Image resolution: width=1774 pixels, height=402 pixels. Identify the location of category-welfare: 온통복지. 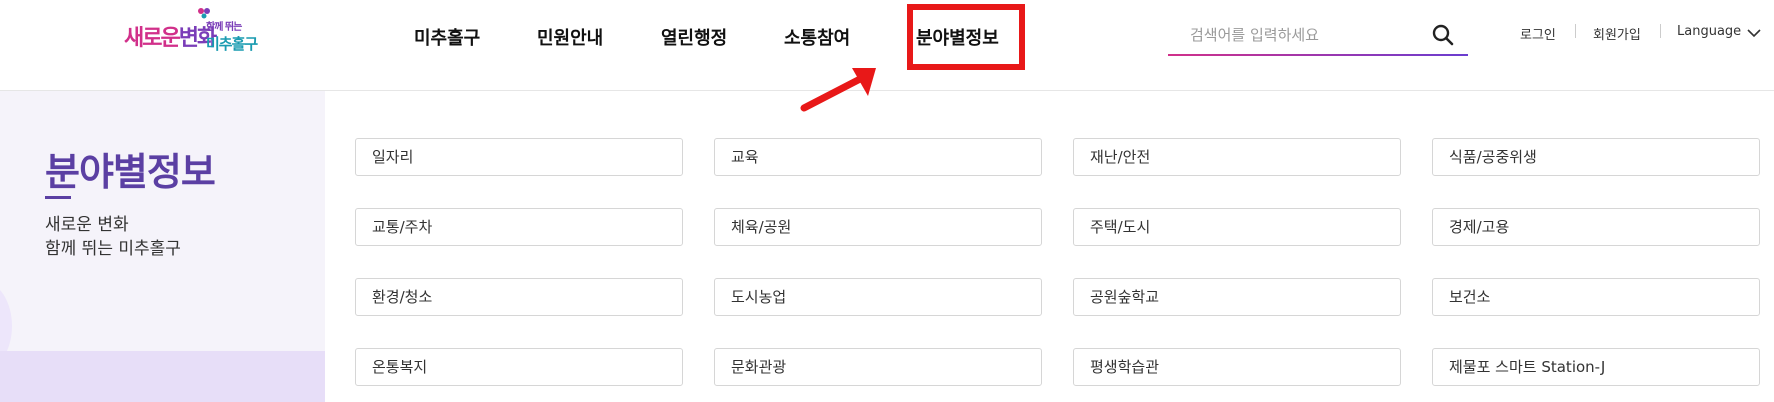
(519, 367).